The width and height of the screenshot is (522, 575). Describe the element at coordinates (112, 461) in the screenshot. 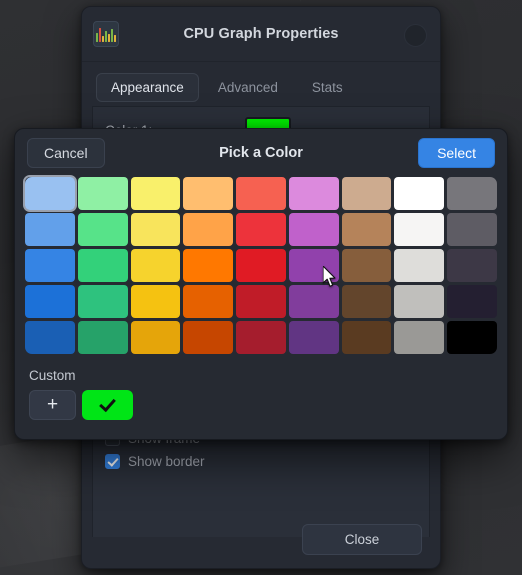

I see `show-border-checkbox` at that location.